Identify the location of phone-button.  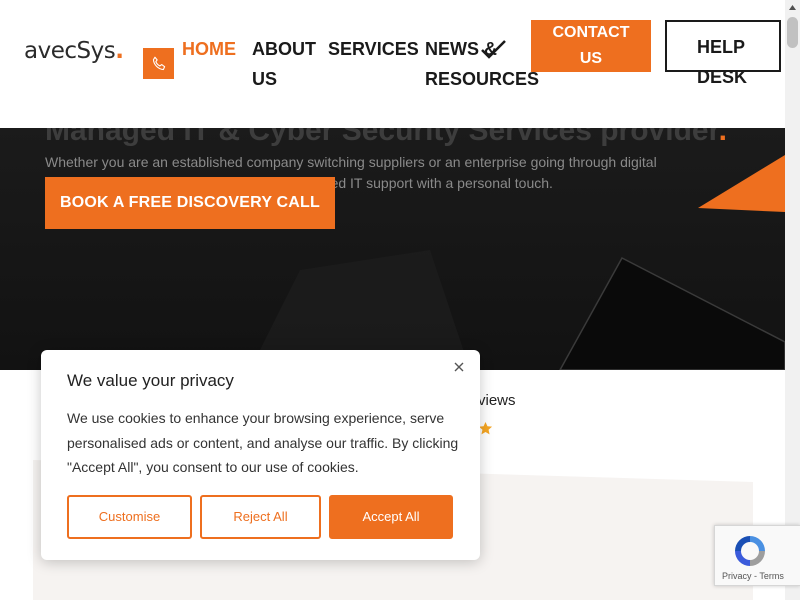
(158, 63).